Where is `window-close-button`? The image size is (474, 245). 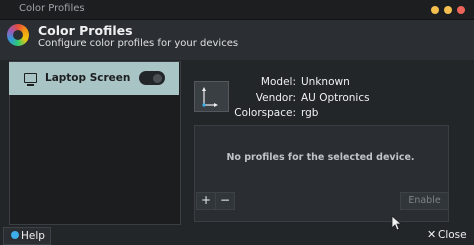 window-close-button is located at coordinates (461, 10).